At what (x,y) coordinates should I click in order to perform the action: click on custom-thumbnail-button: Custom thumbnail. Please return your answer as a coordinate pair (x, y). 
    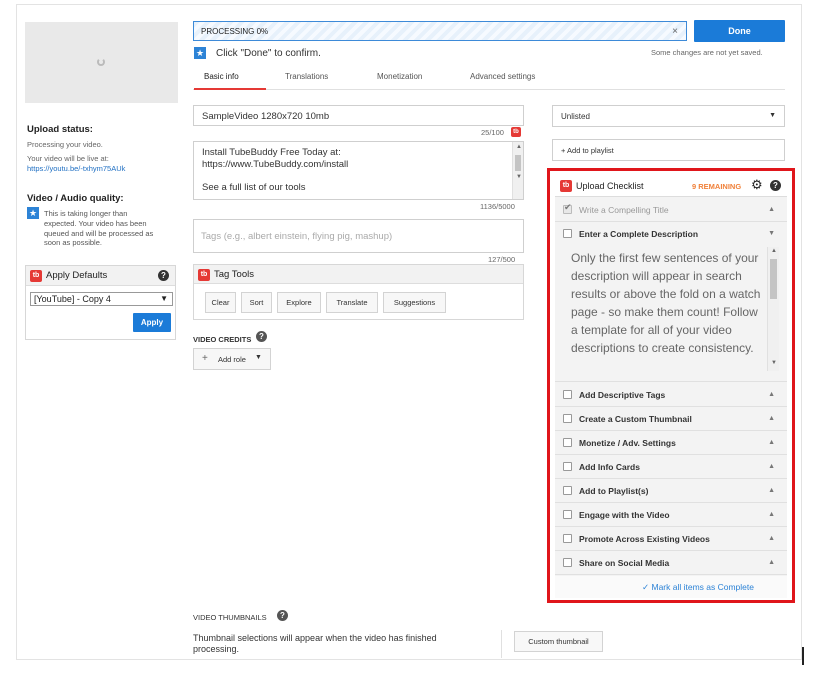
    Looking at the image, I should click on (558, 641).